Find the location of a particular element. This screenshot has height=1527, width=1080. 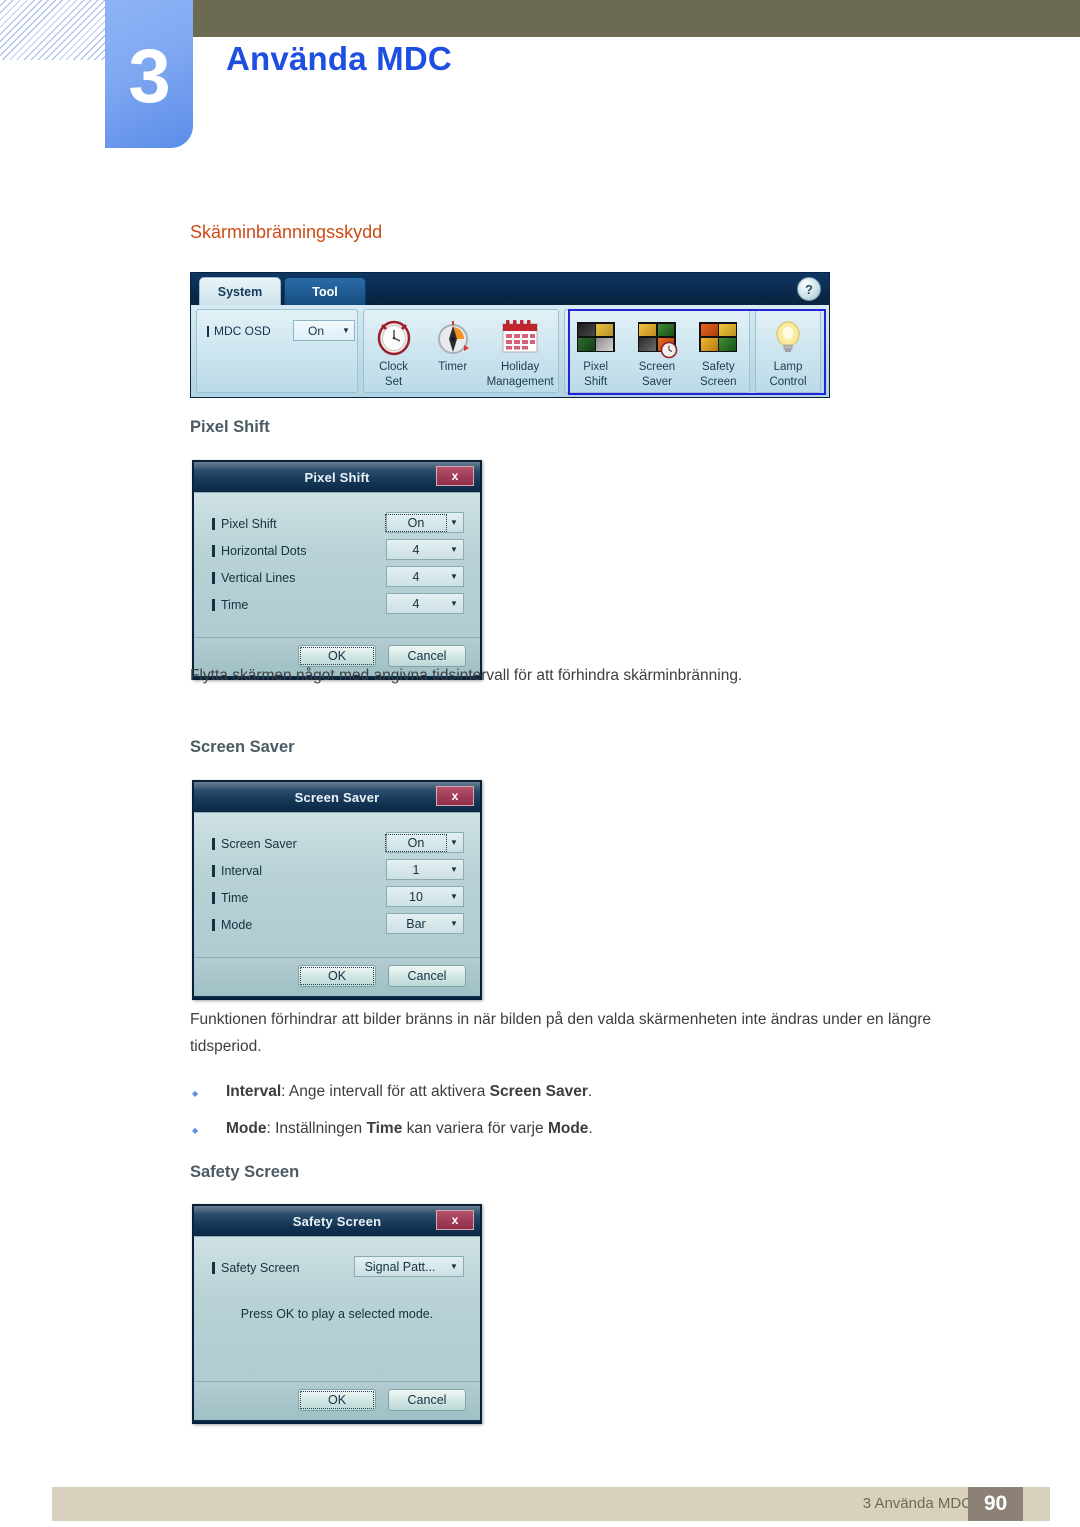

dropdown-screen-saver: On ▼ is located at coordinates (424, 842).